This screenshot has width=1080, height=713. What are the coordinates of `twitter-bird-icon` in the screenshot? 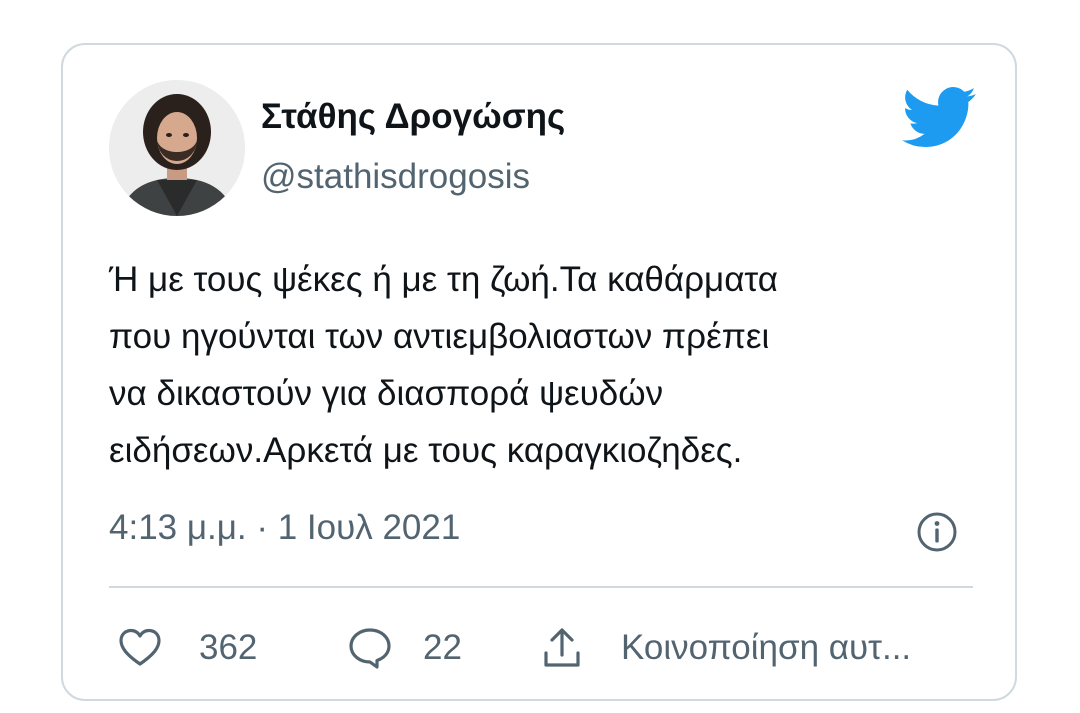 It's located at (939, 117).